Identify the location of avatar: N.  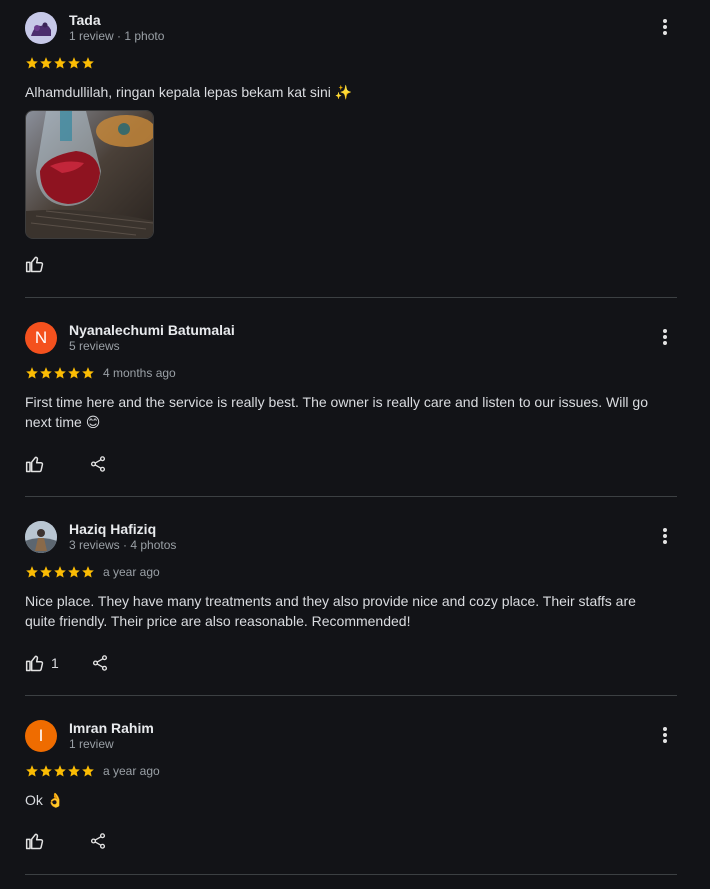
(41, 338).